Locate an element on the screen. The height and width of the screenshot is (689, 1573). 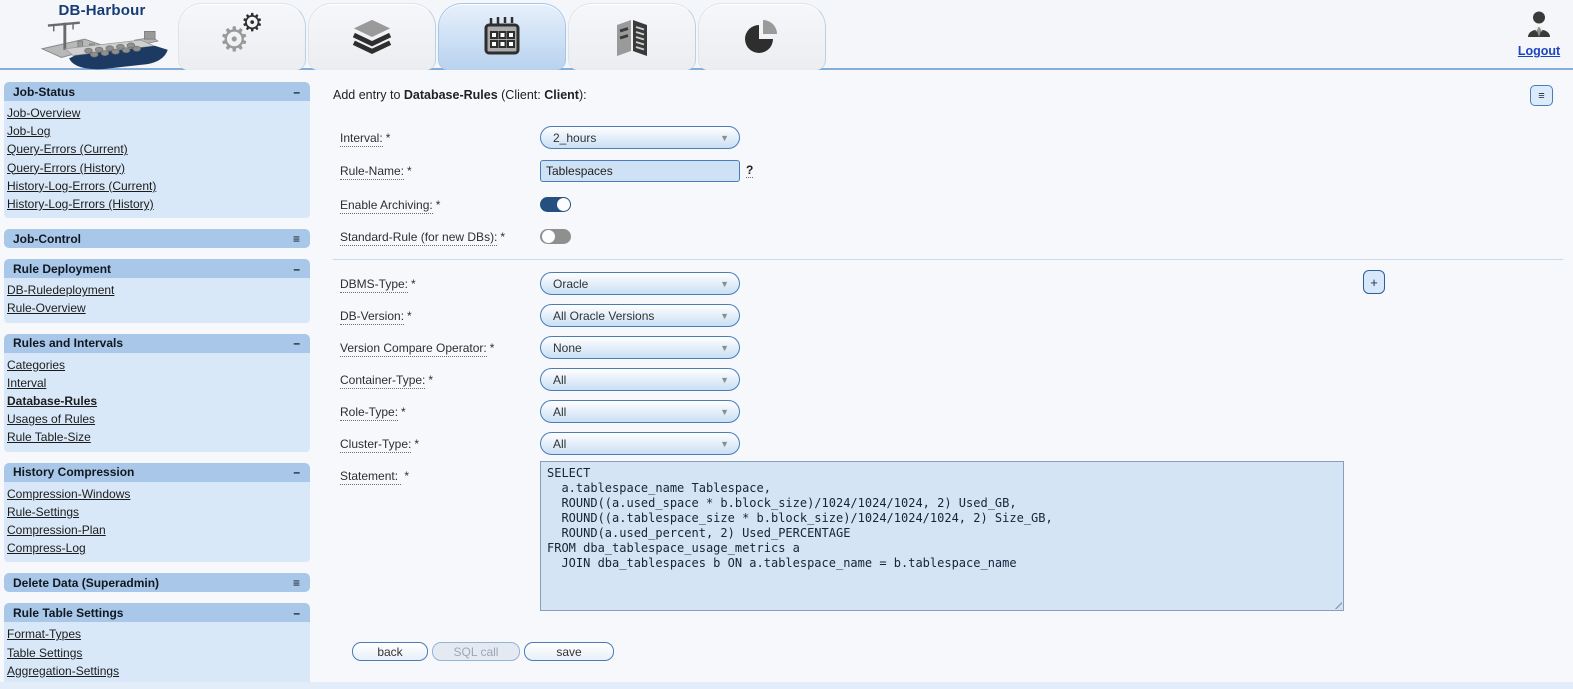
container-type-select: All ▼ is located at coordinates (640, 379).